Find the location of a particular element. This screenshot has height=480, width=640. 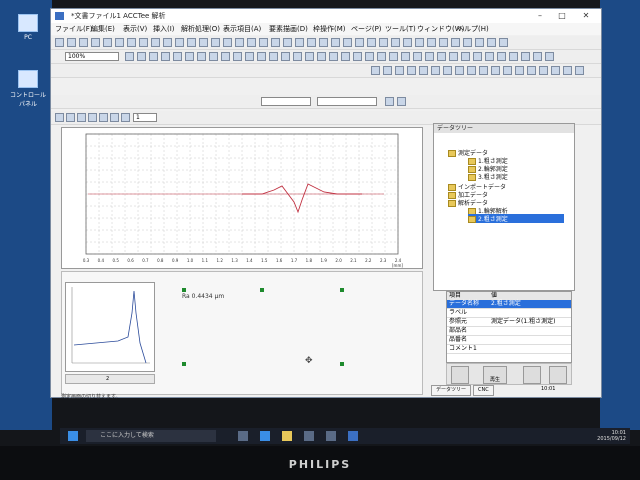

file-explorer-icon is located at coordinates (287, 436).